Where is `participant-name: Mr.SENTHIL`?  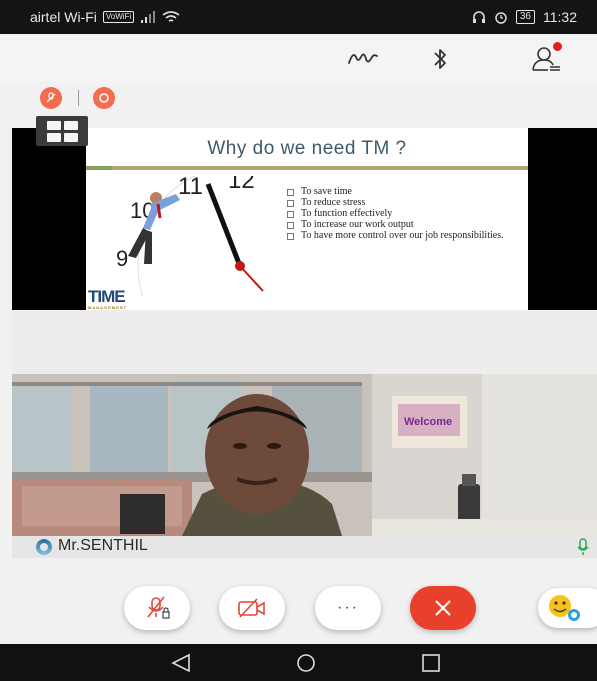 participant-name: Mr.SENTHIL is located at coordinates (103, 545).